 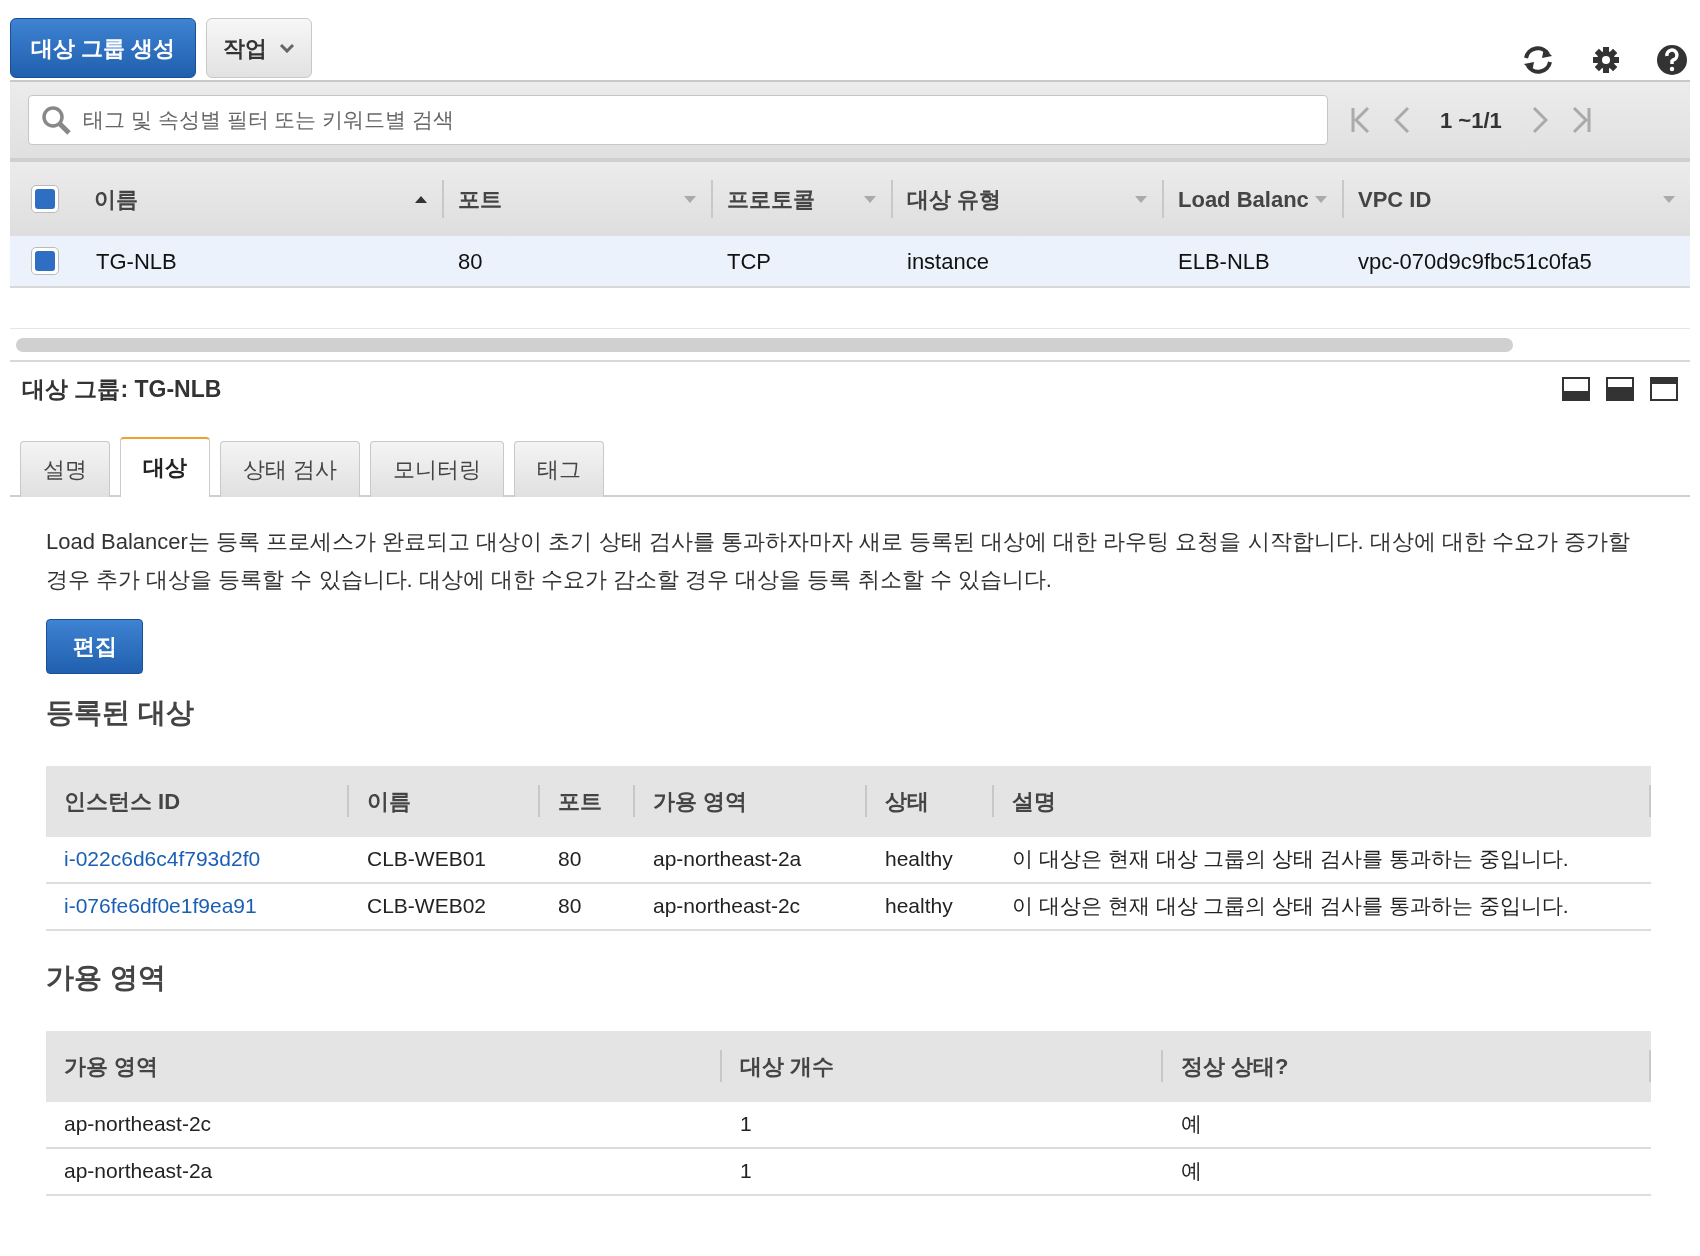 I want to click on table-cell: TG-NLB, so click(x=136, y=261).